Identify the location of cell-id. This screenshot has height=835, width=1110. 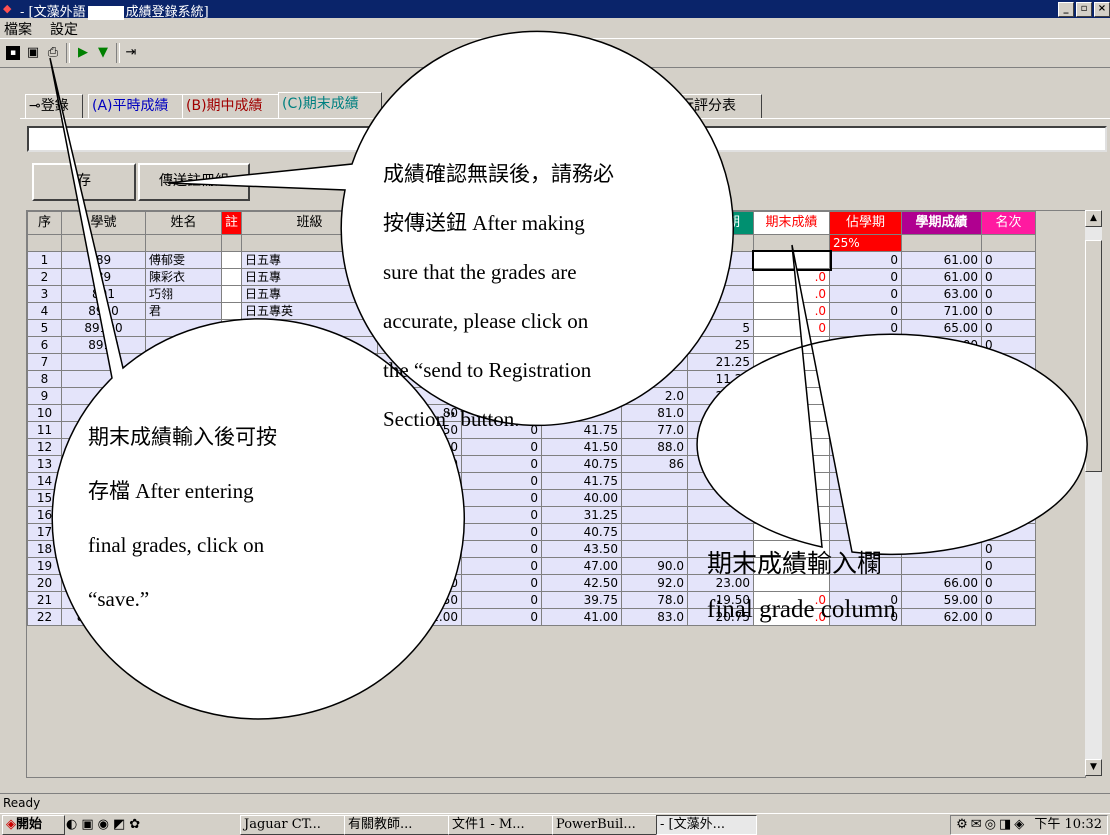
(103, 396).